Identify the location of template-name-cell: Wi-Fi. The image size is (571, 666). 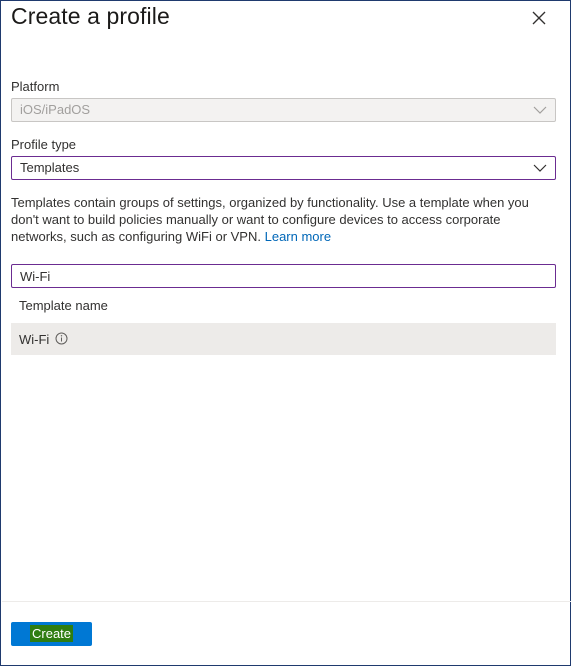
(34, 339).